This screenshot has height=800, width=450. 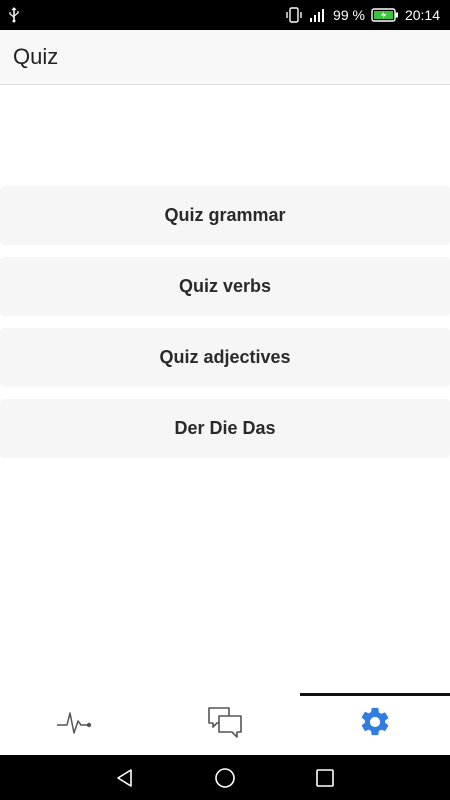 I want to click on recents-icon, so click(x=325, y=778).